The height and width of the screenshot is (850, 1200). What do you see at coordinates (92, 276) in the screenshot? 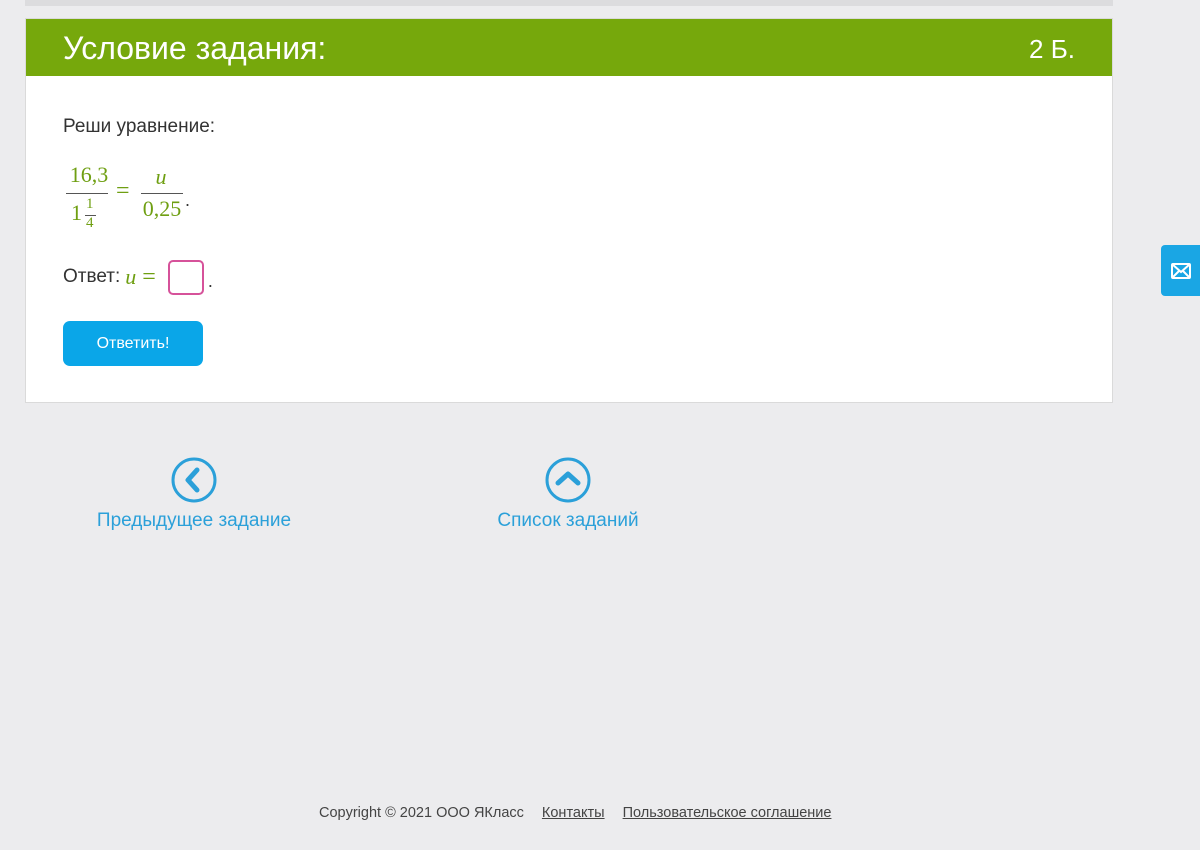
I see `answer-label: Ответ:` at bounding box center [92, 276].